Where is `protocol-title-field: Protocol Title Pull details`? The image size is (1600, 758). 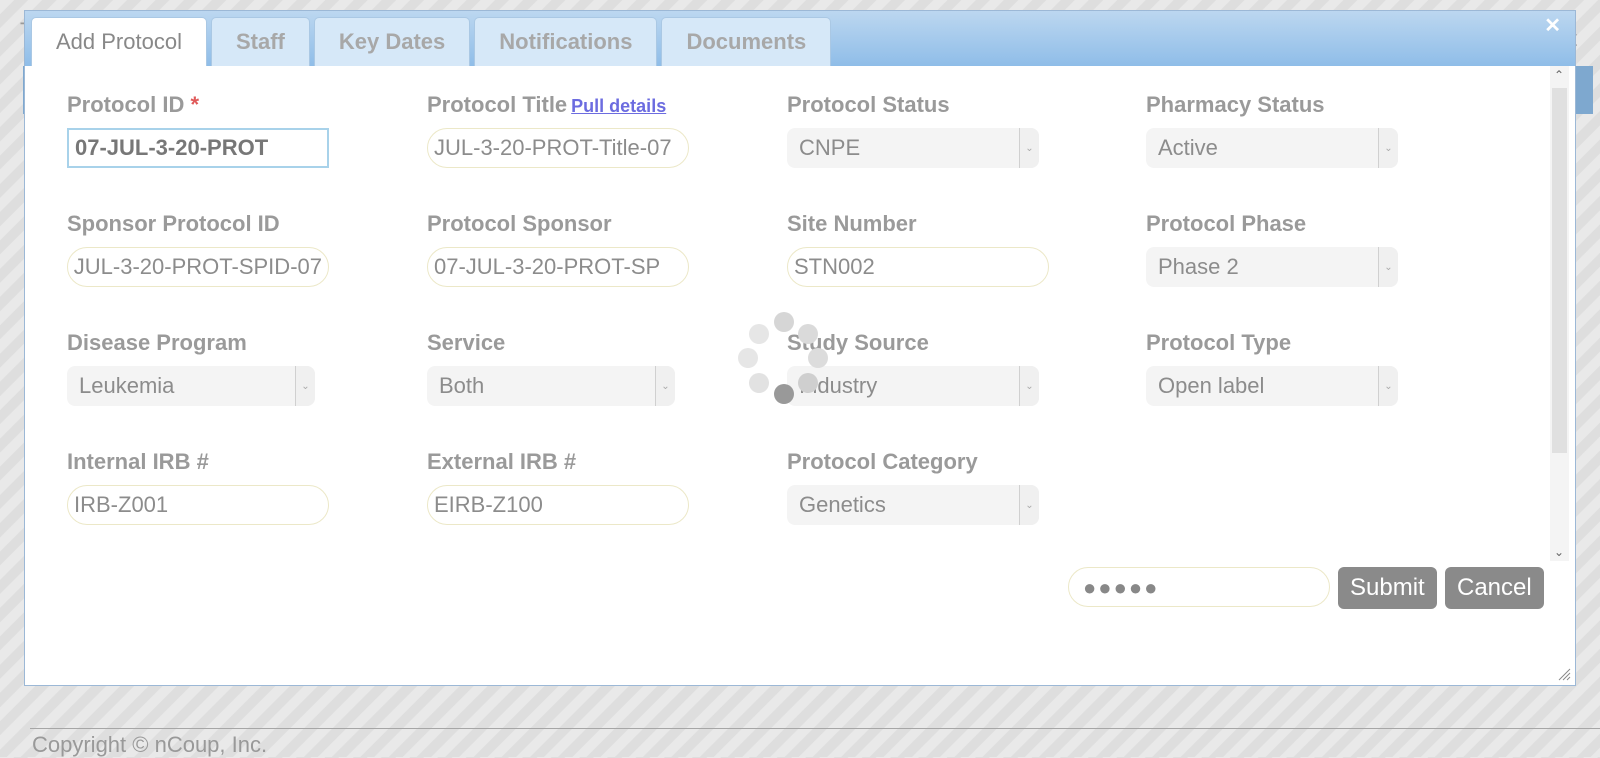
protocol-title-field: Protocol Title Pull details is located at coordinates (558, 129).